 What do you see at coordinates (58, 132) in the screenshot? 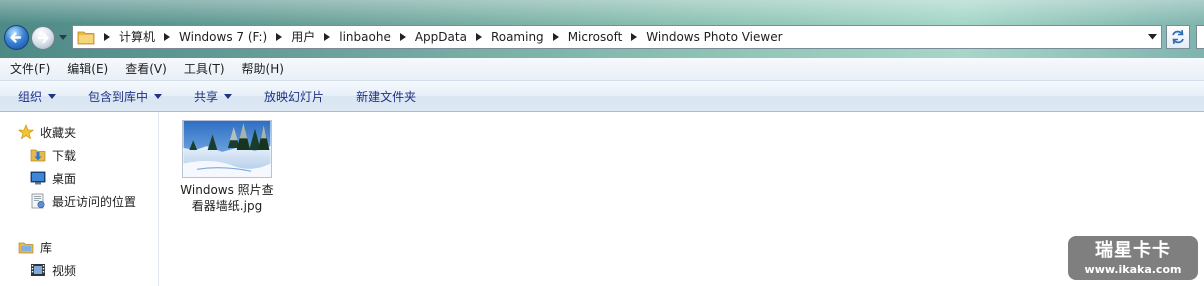
I see `nav-favorites-label: 收藏夹` at bounding box center [58, 132].